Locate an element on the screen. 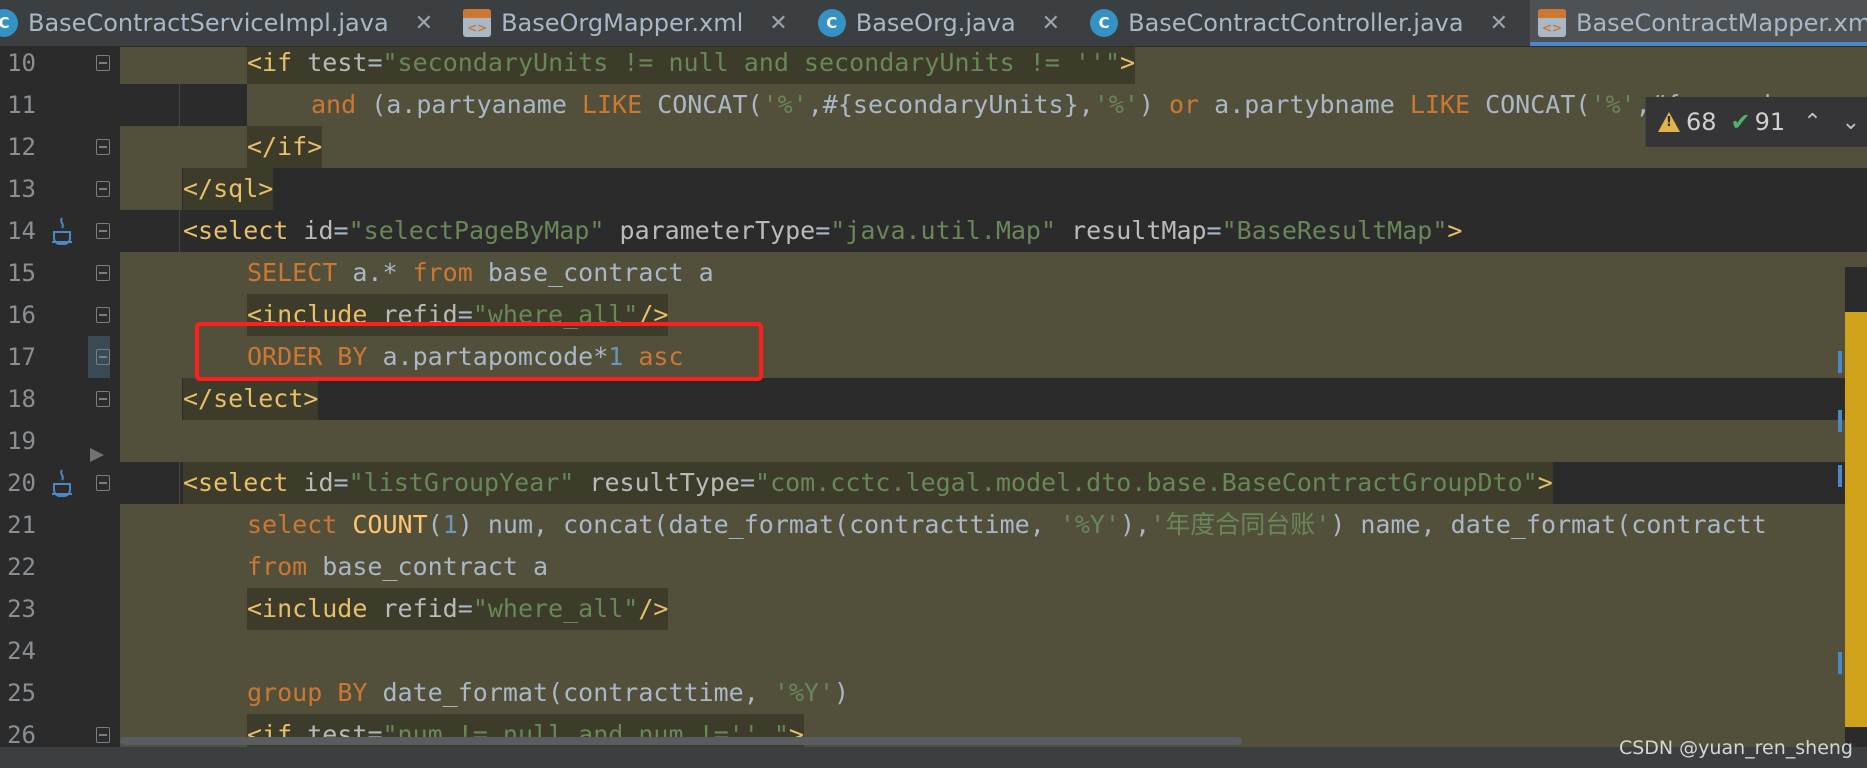 The image size is (1867, 768). line-number: 25 is located at coordinates (21, 693).